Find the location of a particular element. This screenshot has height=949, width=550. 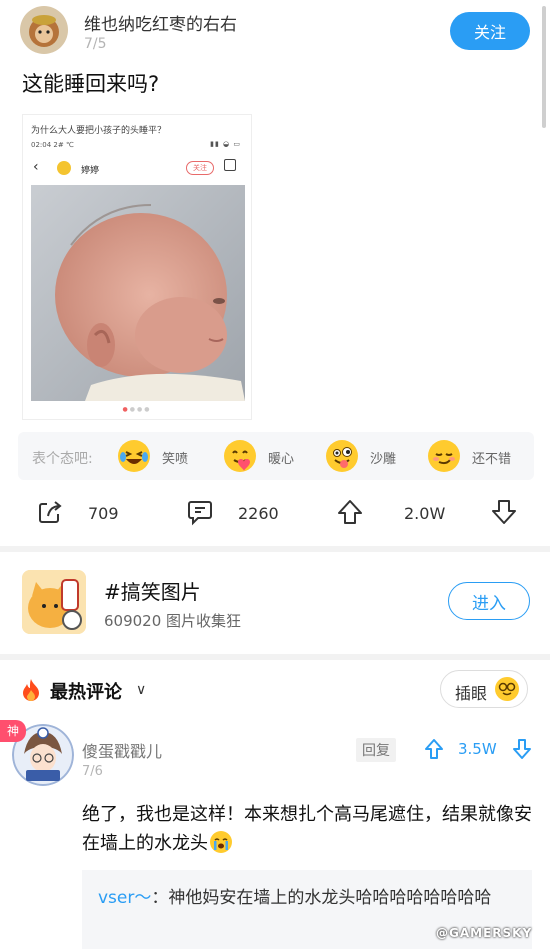

upvote-arrow-icon is located at coordinates (350, 512).